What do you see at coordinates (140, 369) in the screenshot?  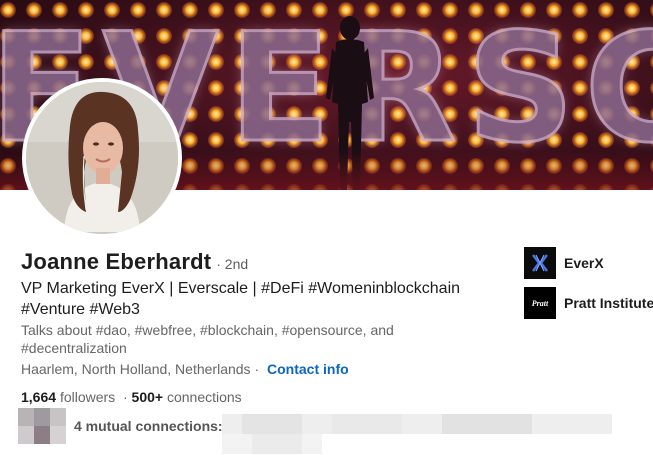 I see `location-text: Haarlem, North Holland, Netherlands ·` at bounding box center [140, 369].